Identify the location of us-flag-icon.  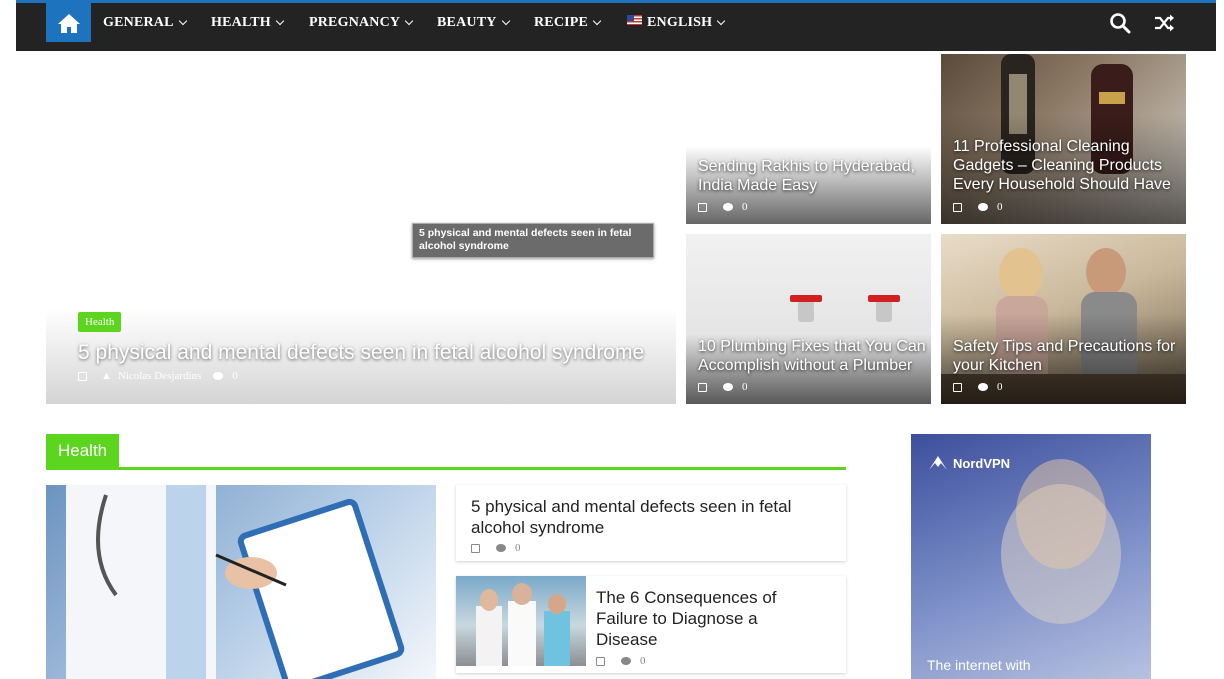
(634, 19).